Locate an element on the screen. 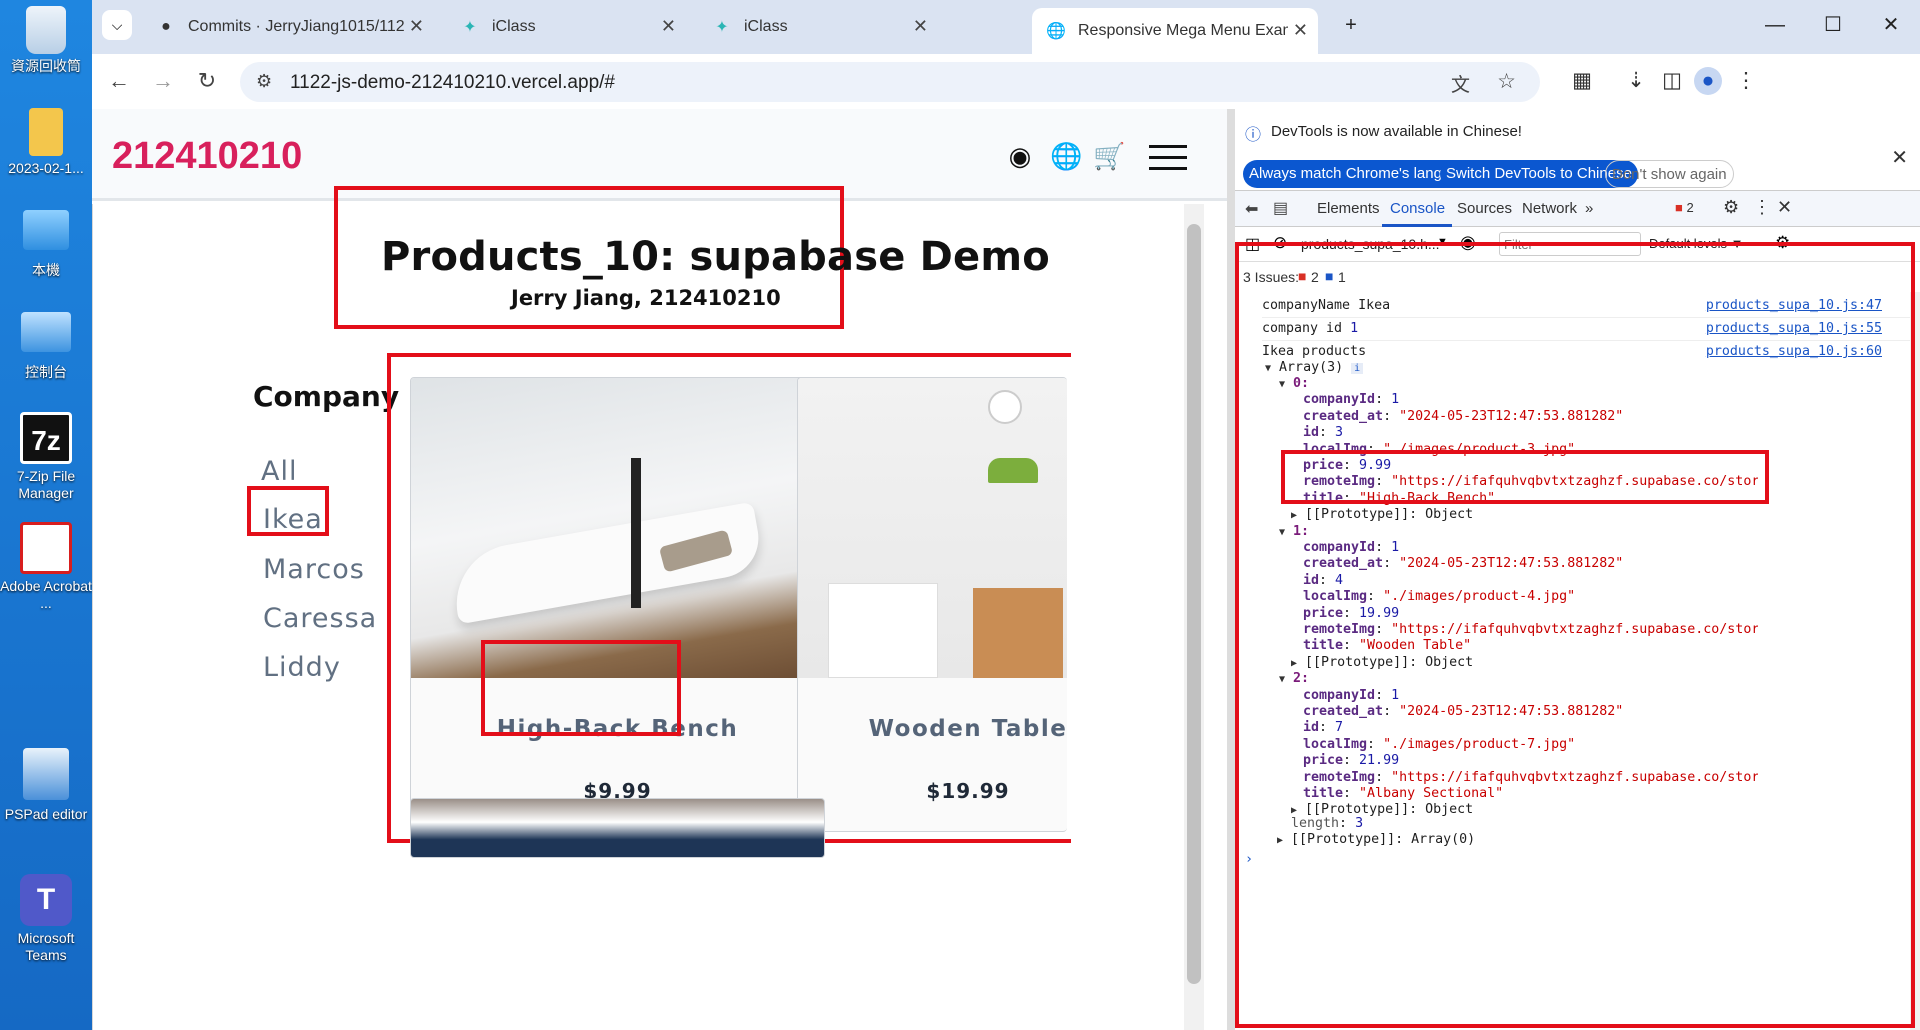 The width and height of the screenshot is (1920, 1030). console-settings-icon: ⚙ is located at coordinates (1782, 243).